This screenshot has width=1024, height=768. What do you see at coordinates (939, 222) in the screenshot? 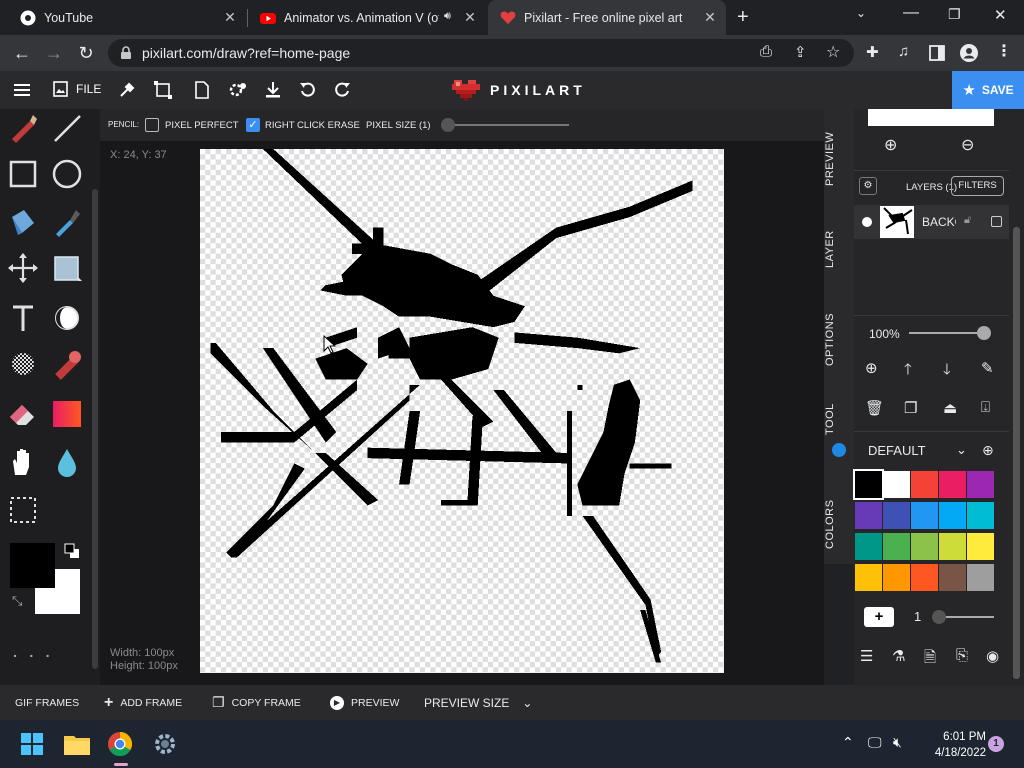
I see `layer-name: BACKG` at bounding box center [939, 222].